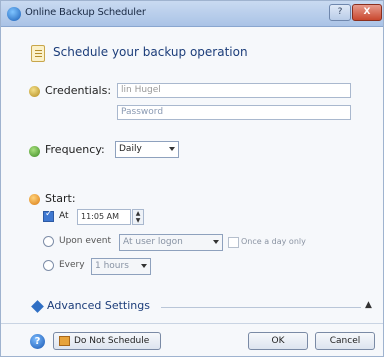  Describe the element at coordinates (48, 241) in the screenshot. I see `upon-event-radio` at that location.